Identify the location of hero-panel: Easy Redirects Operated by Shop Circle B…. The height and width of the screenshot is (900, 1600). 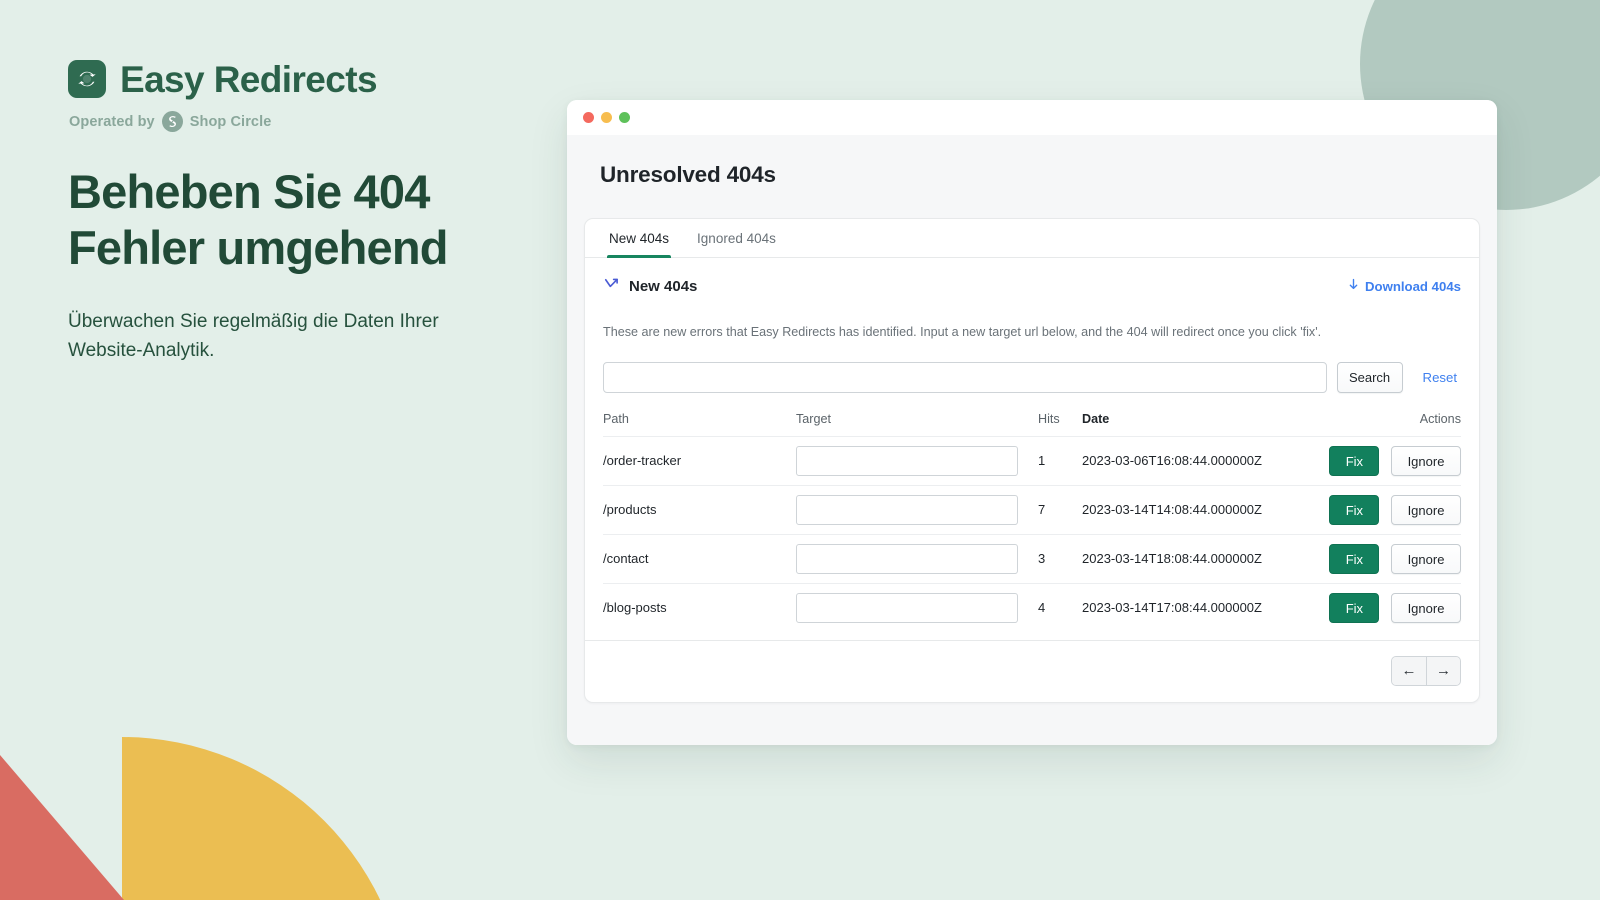
(303, 213).